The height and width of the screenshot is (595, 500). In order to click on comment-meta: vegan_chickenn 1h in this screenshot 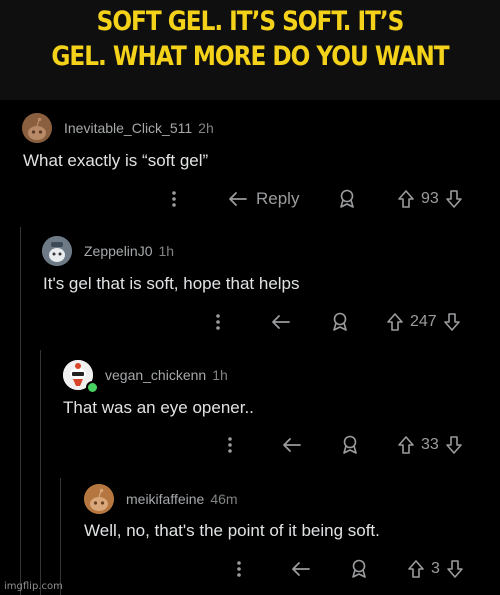, I will do `click(145, 377)`.